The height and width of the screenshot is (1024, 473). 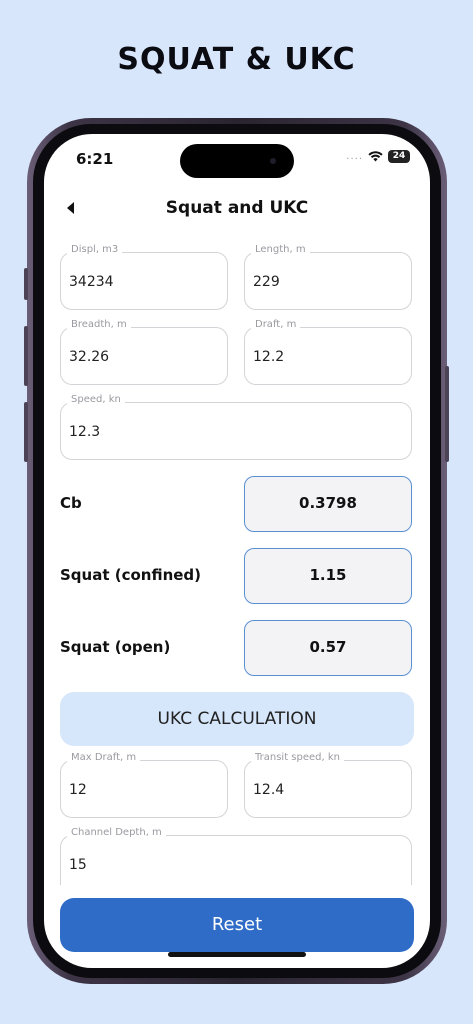 What do you see at coordinates (273, 161) in the screenshot?
I see `camera-dot` at bounding box center [273, 161].